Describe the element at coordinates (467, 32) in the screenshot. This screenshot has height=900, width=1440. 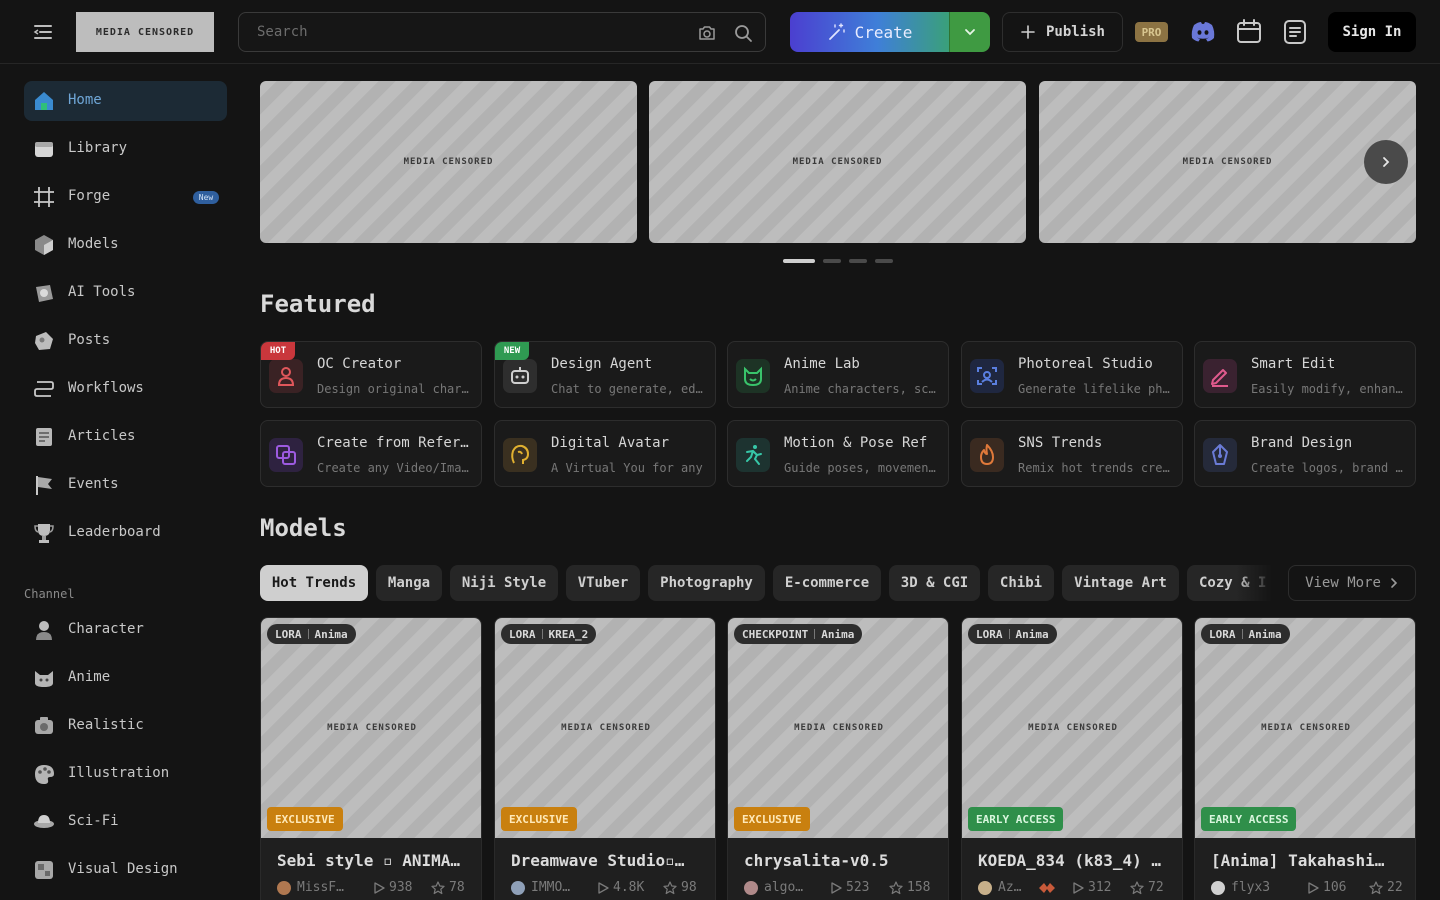
I see `search-input` at that location.